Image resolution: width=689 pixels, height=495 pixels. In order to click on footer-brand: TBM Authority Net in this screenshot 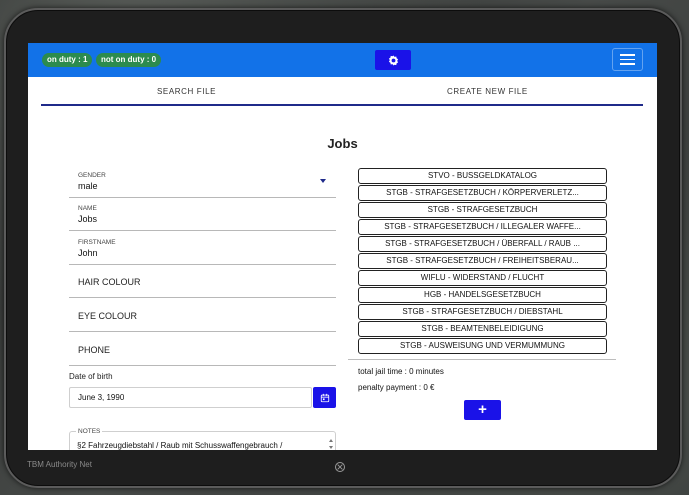, I will do `click(59, 464)`.